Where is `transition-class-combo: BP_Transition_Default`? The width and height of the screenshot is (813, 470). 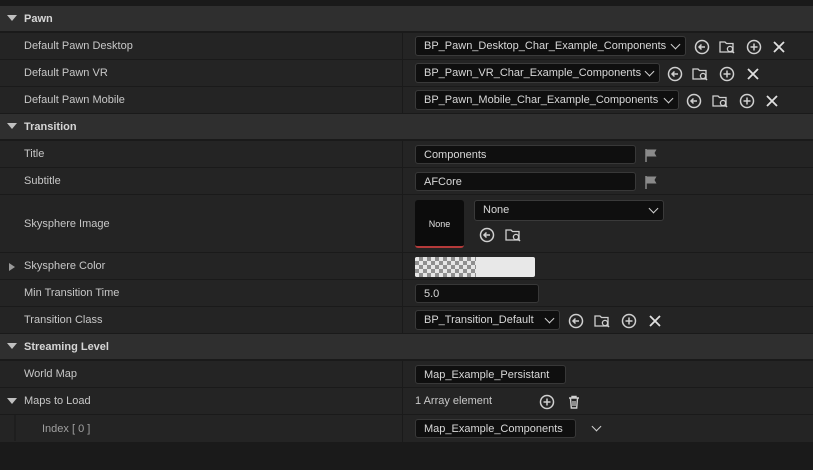 transition-class-combo: BP_Transition_Default is located at coordinates (487, 320).